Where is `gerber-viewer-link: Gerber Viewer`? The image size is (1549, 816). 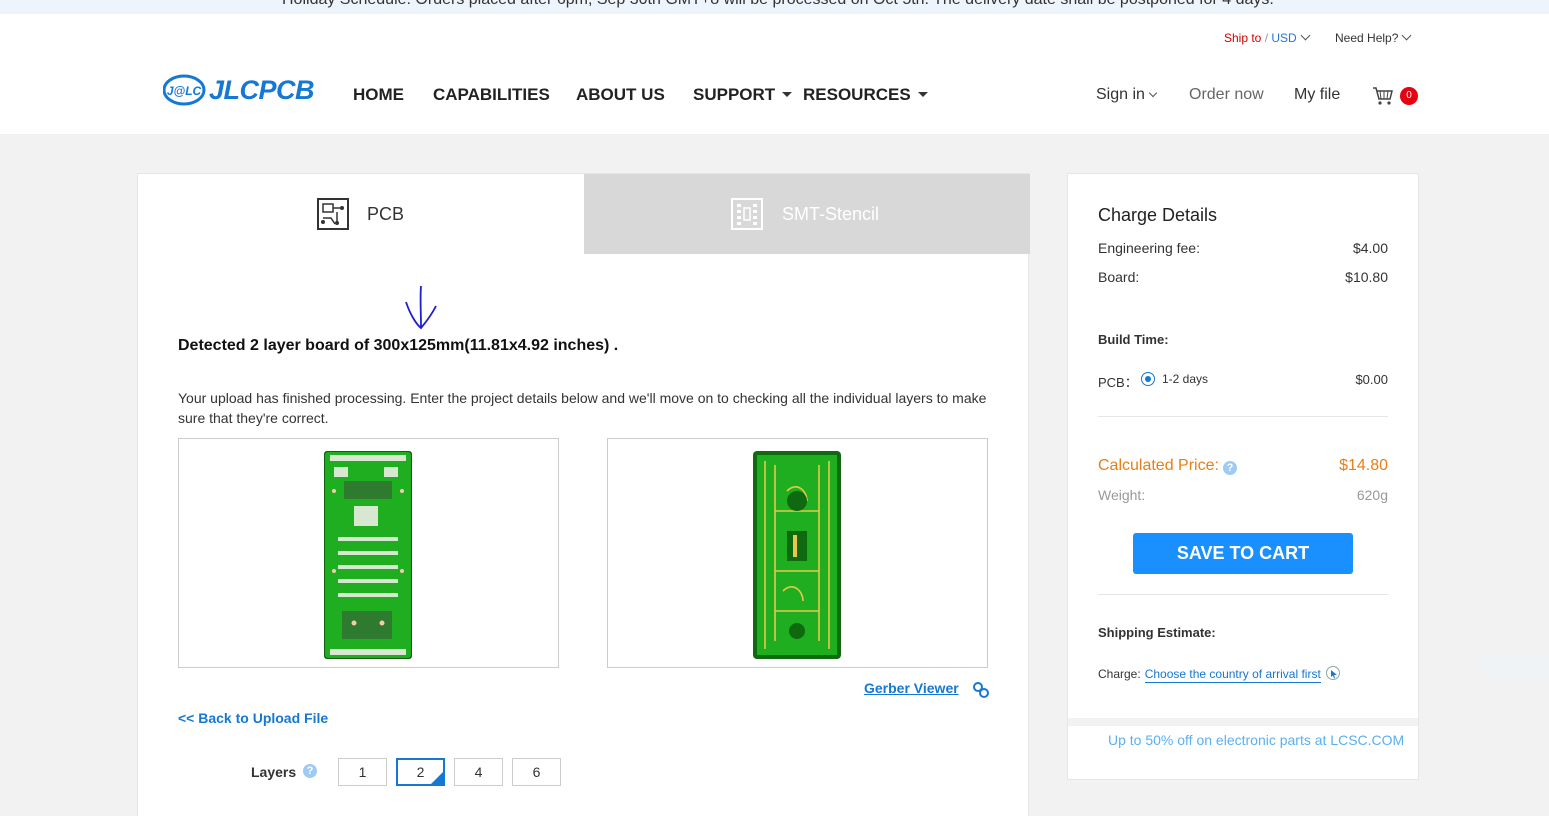
gerber-viewer-link: Gerber Viewer is located at coordinates (911, 688).